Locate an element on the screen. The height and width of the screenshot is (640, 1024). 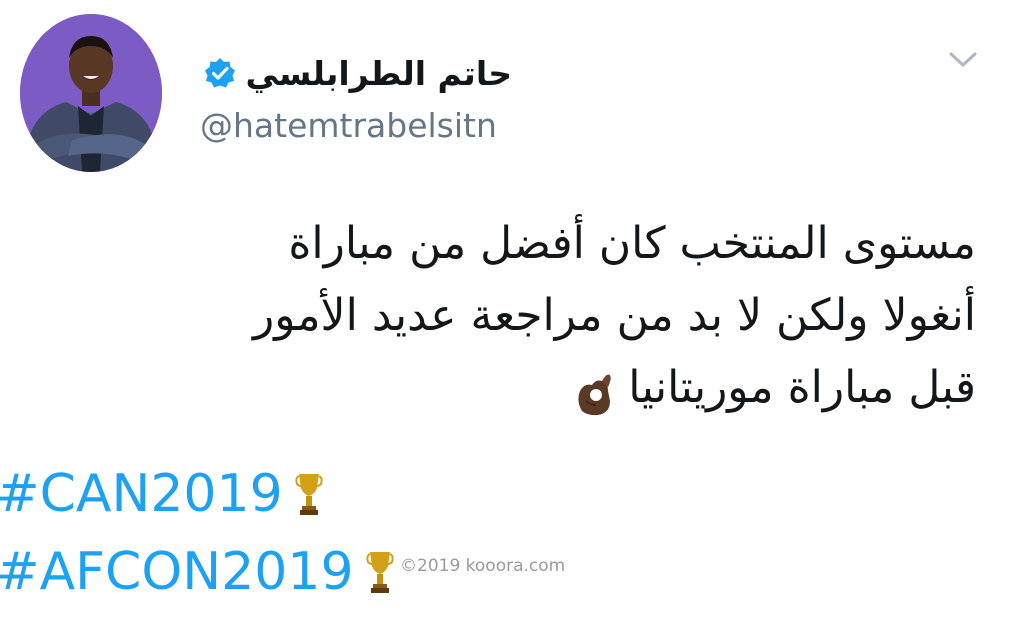
tweet-text-line: أنغولا ولكن لا بد من مراجعة عديد الأمور is located at coordinates (614, 315).